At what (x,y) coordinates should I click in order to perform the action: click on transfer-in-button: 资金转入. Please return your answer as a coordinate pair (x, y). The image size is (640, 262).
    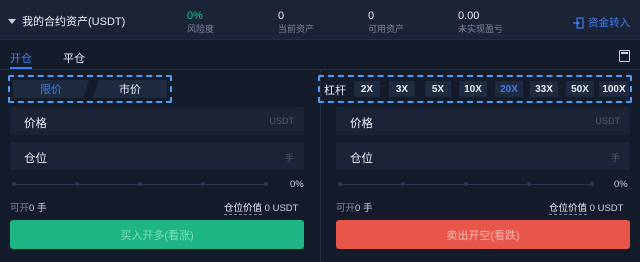
    Looking at the image, I should click on (601, 22).